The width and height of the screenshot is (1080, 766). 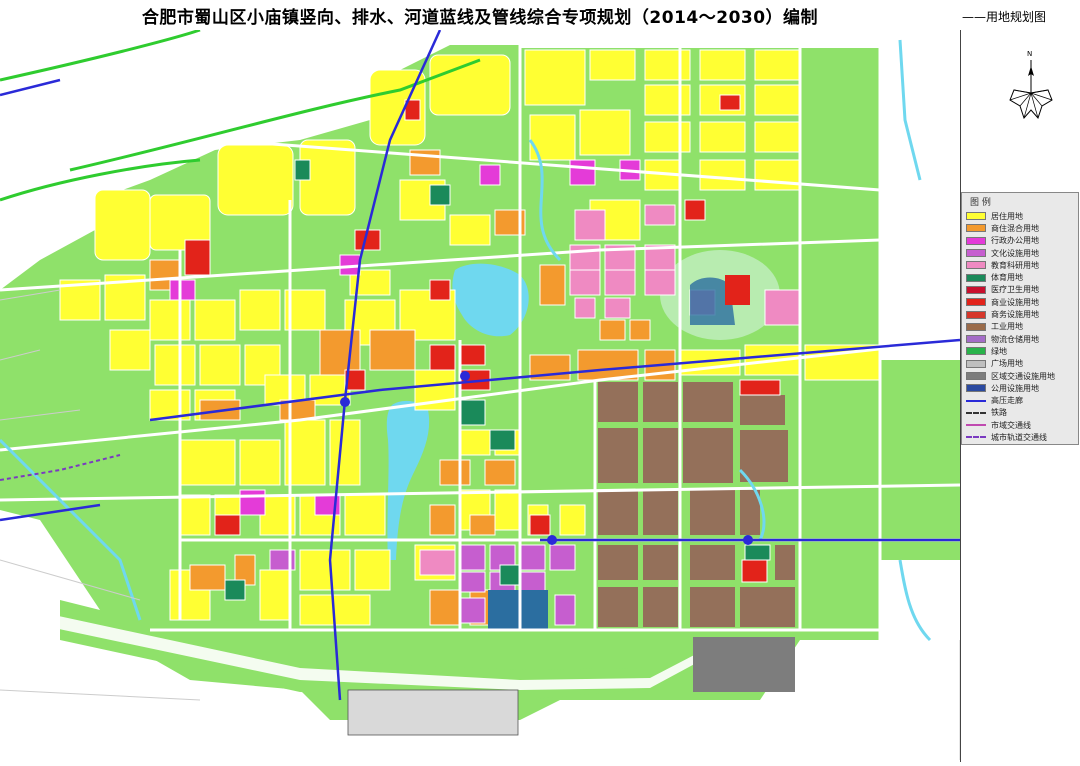 What do you see at coordinates (1031, 84) in the screenshot?
I see `compass-rose-icon: N` at bounding box center [1031, 84].